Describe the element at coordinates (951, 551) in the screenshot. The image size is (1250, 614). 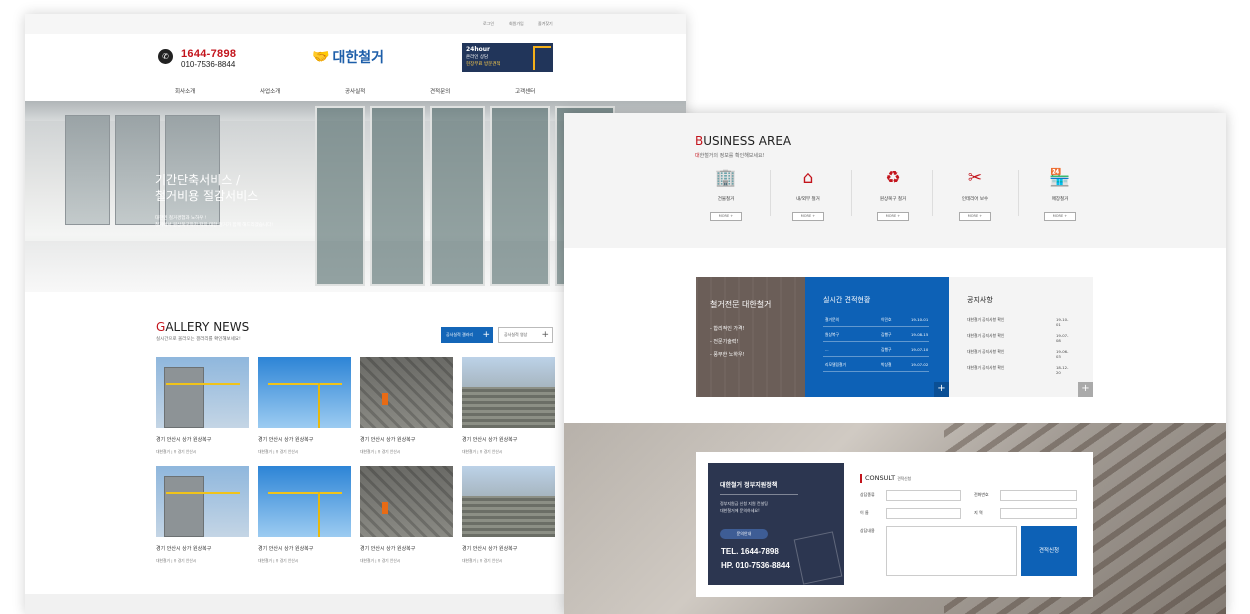
I see `content-textarea` at that location.